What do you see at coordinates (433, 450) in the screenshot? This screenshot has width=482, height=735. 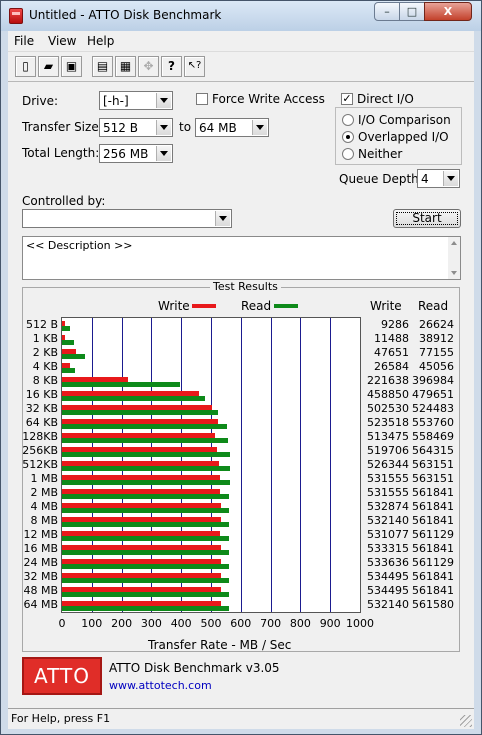 I see `read-value: 564315` at bounding box center [433, 450].